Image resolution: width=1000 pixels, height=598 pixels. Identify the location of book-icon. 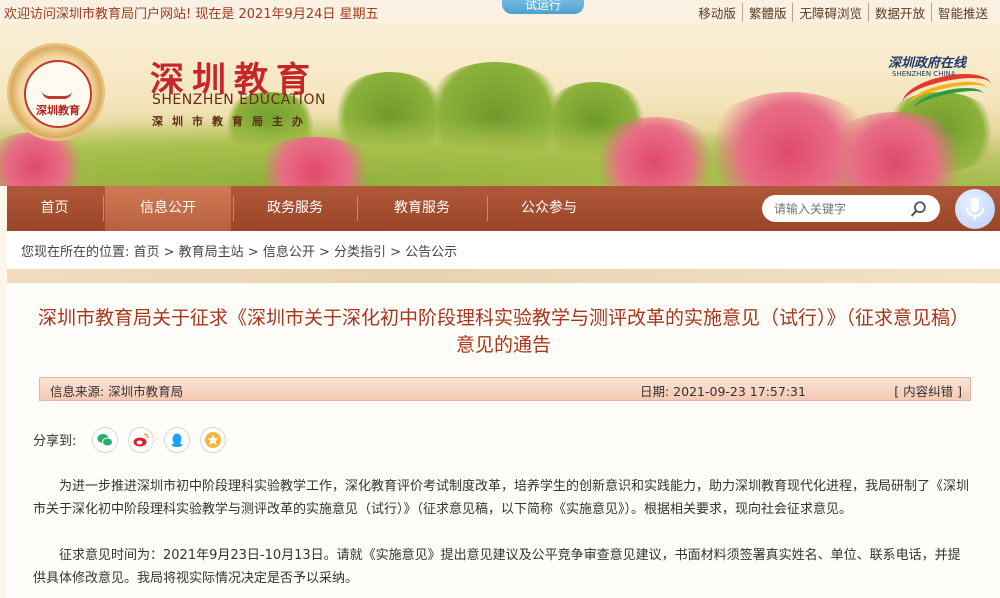
(57, 86).